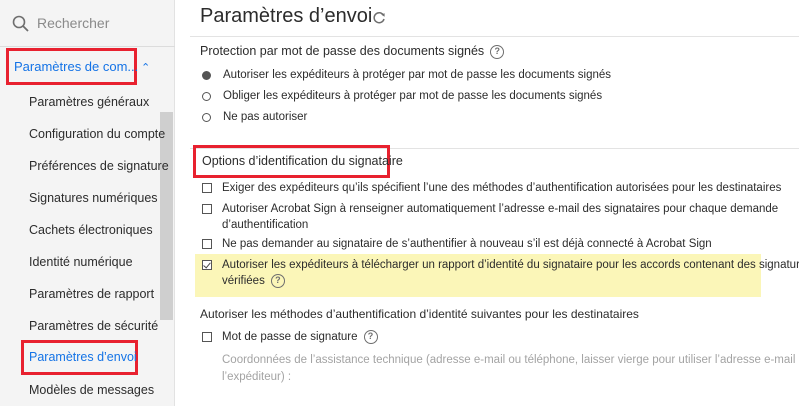  What do you see at coordinates (91, 230) in the screenshot?
I see `sidebar-item-electronic-seals: Cachets électroniques` at bounding box center [91, 230].